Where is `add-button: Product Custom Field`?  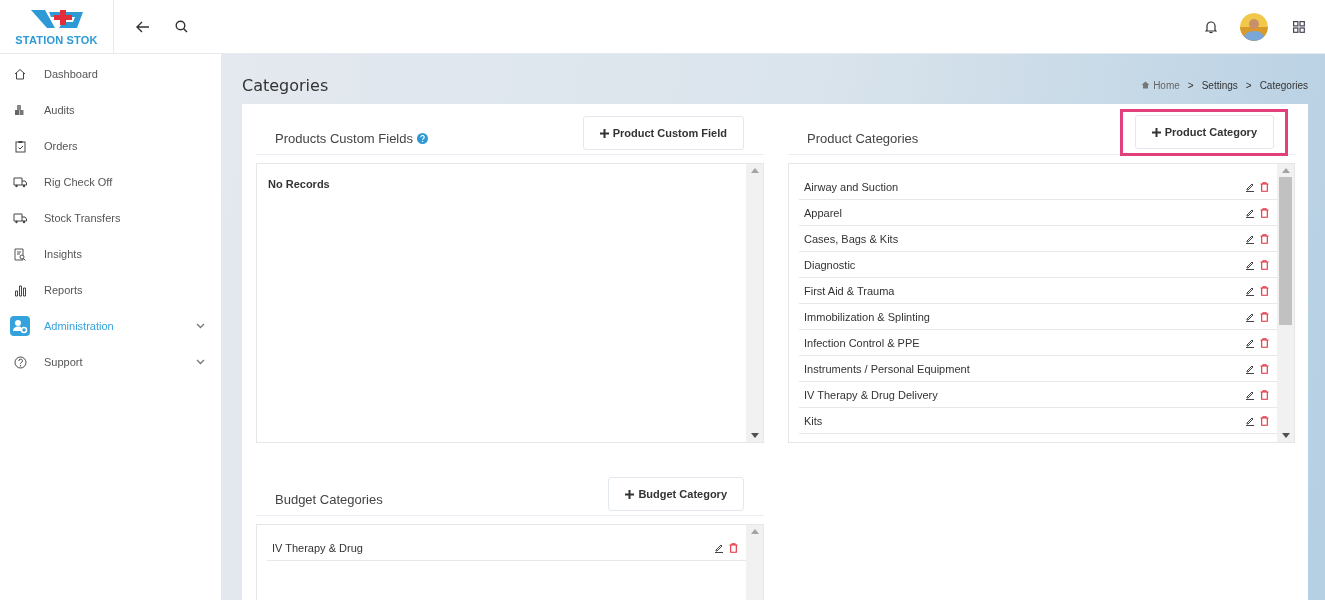
add-button: Product Custom Field is located at coordinates (663, 133).